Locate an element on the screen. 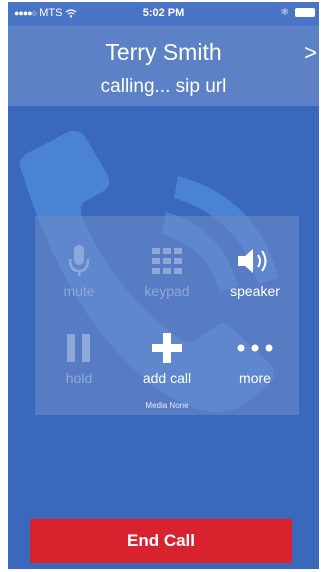 The height and width of the screenshot is (572, 321). status-time: 5:02 PM is located at coordinates (163, 13).